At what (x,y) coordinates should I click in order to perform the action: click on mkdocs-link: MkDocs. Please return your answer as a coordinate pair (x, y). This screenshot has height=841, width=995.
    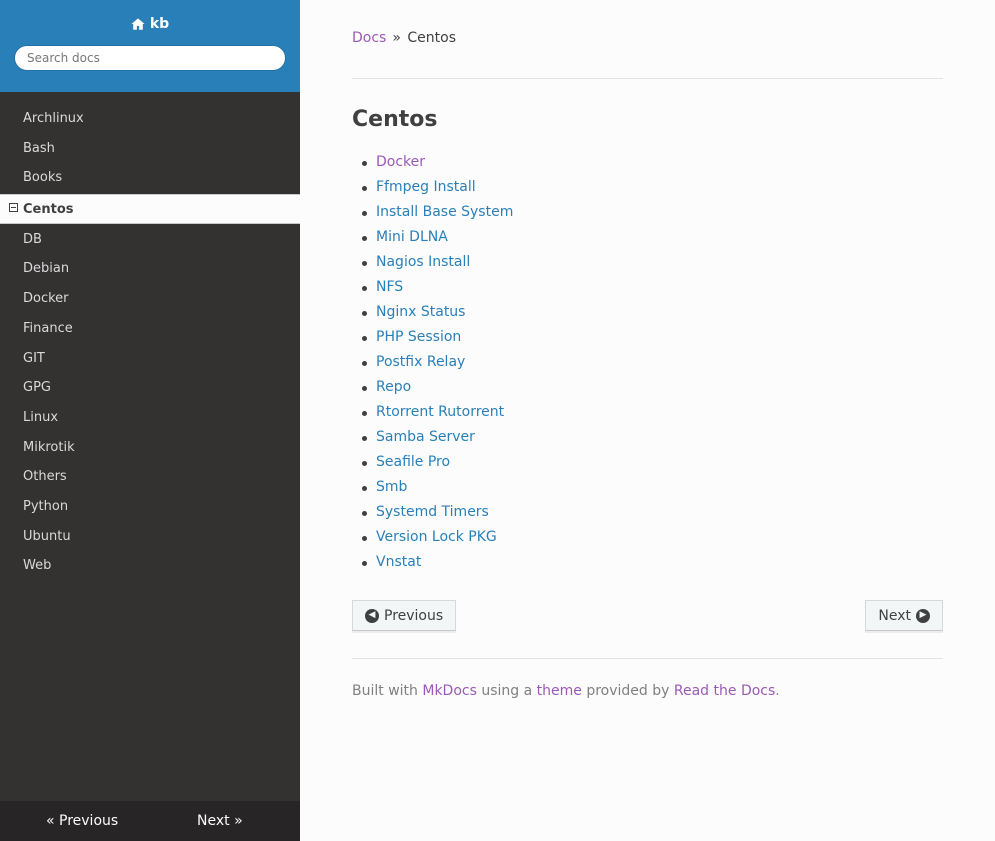
    Looking at the image, I should click on (449, 691).